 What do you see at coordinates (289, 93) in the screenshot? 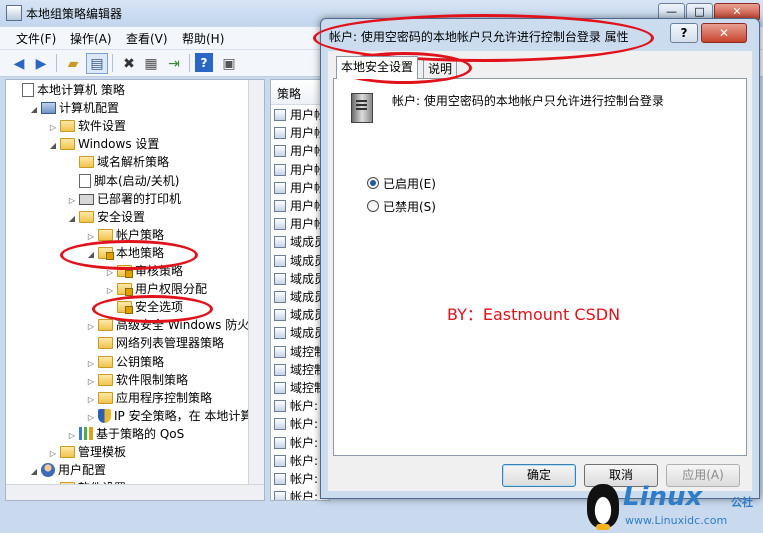
I see `column-policy: 策略` at bounding box center [289, 93].